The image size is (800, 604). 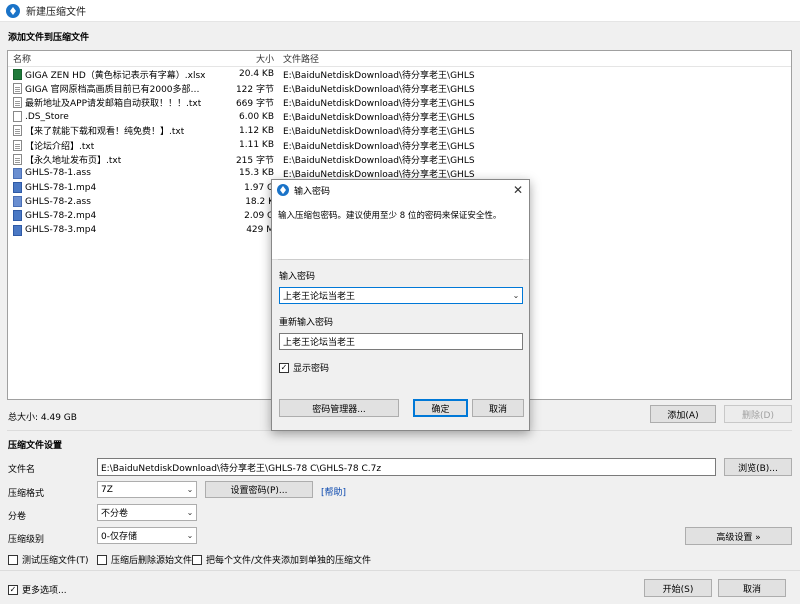 I want to click on file-size: 122 字节, so click(x=254, y=89).